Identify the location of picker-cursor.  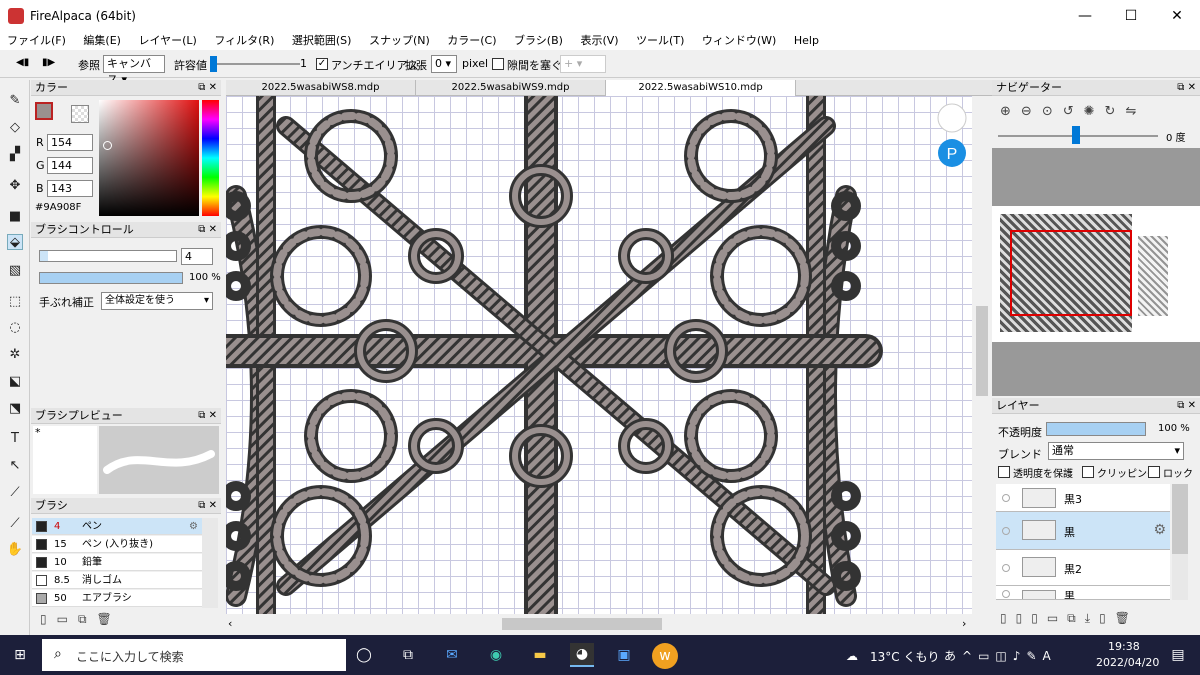
(107, 145).